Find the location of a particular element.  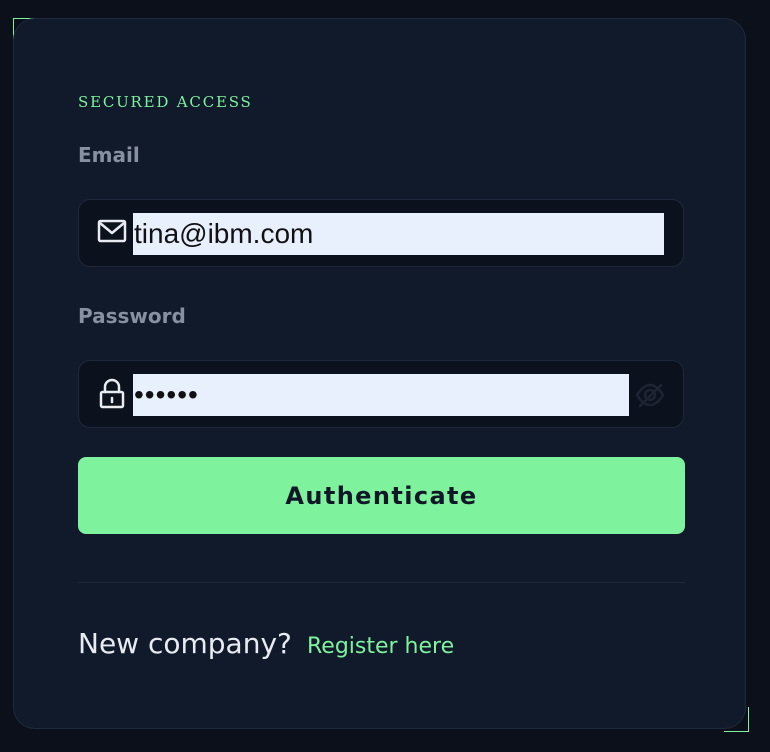

toggle-password-visibility-button is located at coordinates (650, 395).